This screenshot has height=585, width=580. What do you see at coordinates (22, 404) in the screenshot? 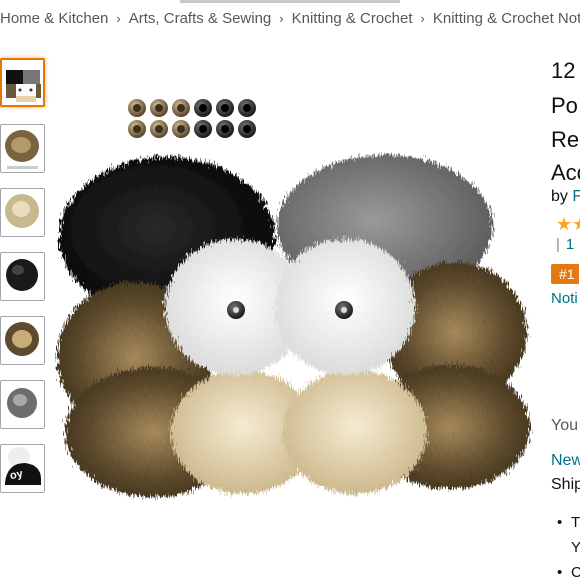
I see `thumbnail-gray-pompom` at bounding box center [22, 404].